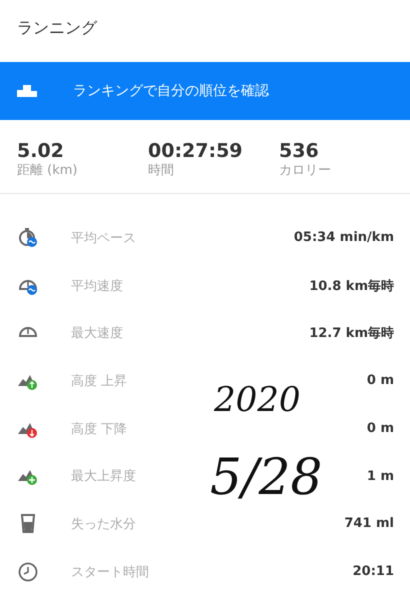  What do you see at coordinates (27, 91) in the screenshot?
I see `podium-icon` at bounding box center [27, 91].